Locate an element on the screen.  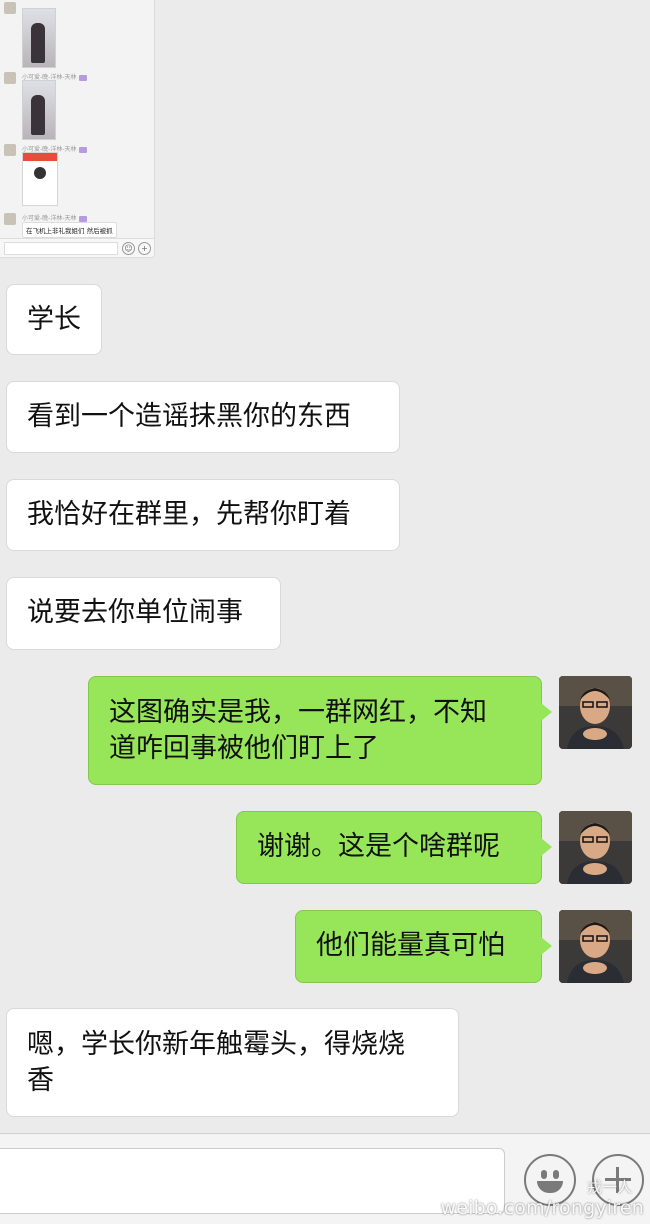
incoming-message: 嗯，学长你新年触霉头，得烧烧 香 is located at coordinates (232, 1062).